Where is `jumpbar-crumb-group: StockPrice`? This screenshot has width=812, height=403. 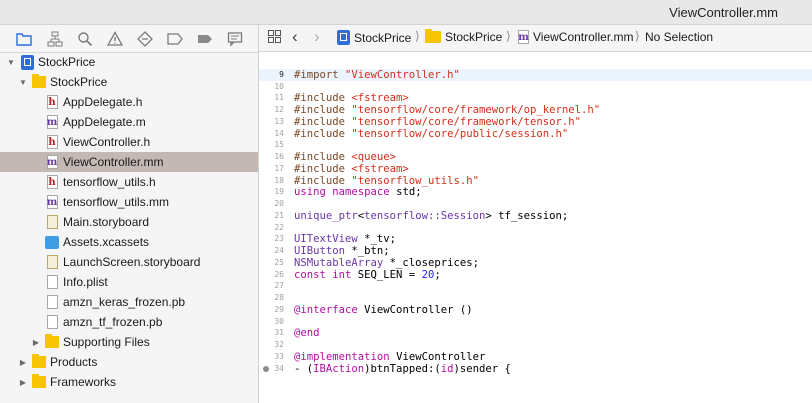
jumpbar-crumb-group: StockPrice is located at coordinates (463, 36).